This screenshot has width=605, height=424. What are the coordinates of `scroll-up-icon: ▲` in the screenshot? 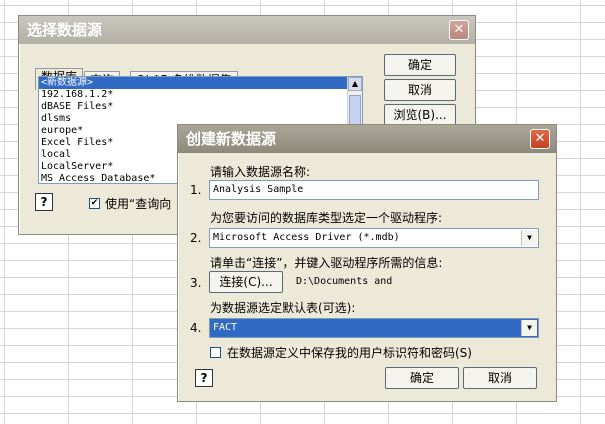 It's located at (355, 84).